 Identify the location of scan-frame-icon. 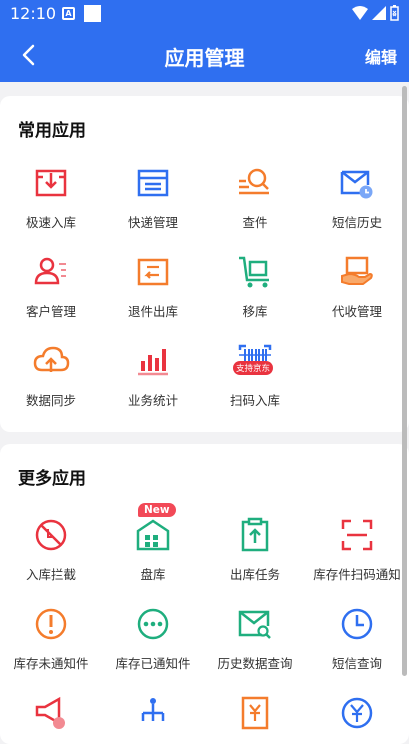
(357, 535).